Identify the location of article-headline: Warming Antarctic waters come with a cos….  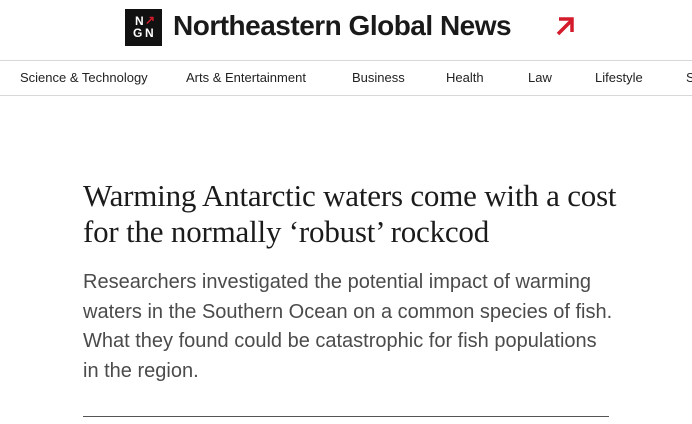
(350, 213).